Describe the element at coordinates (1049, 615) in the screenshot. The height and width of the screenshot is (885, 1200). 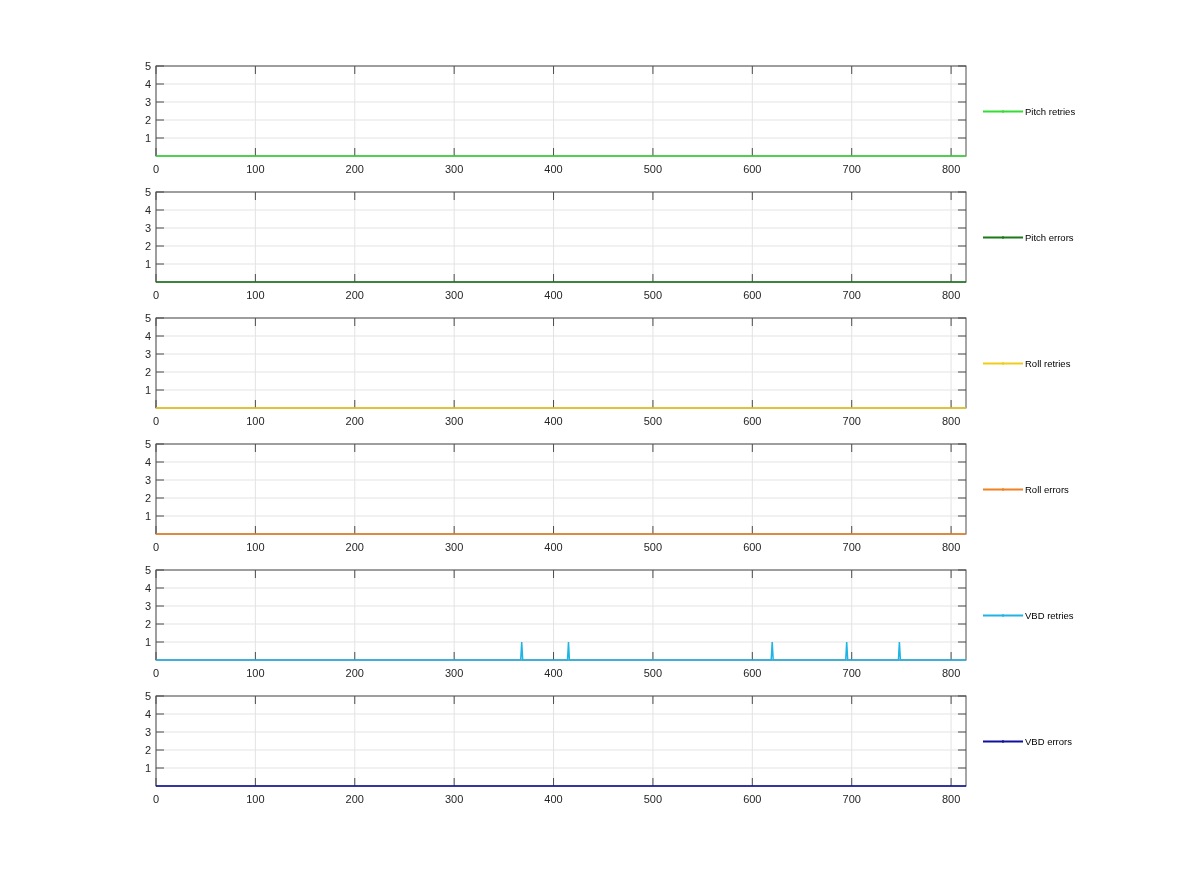
I see `legend-label: VBD retries` at that location.